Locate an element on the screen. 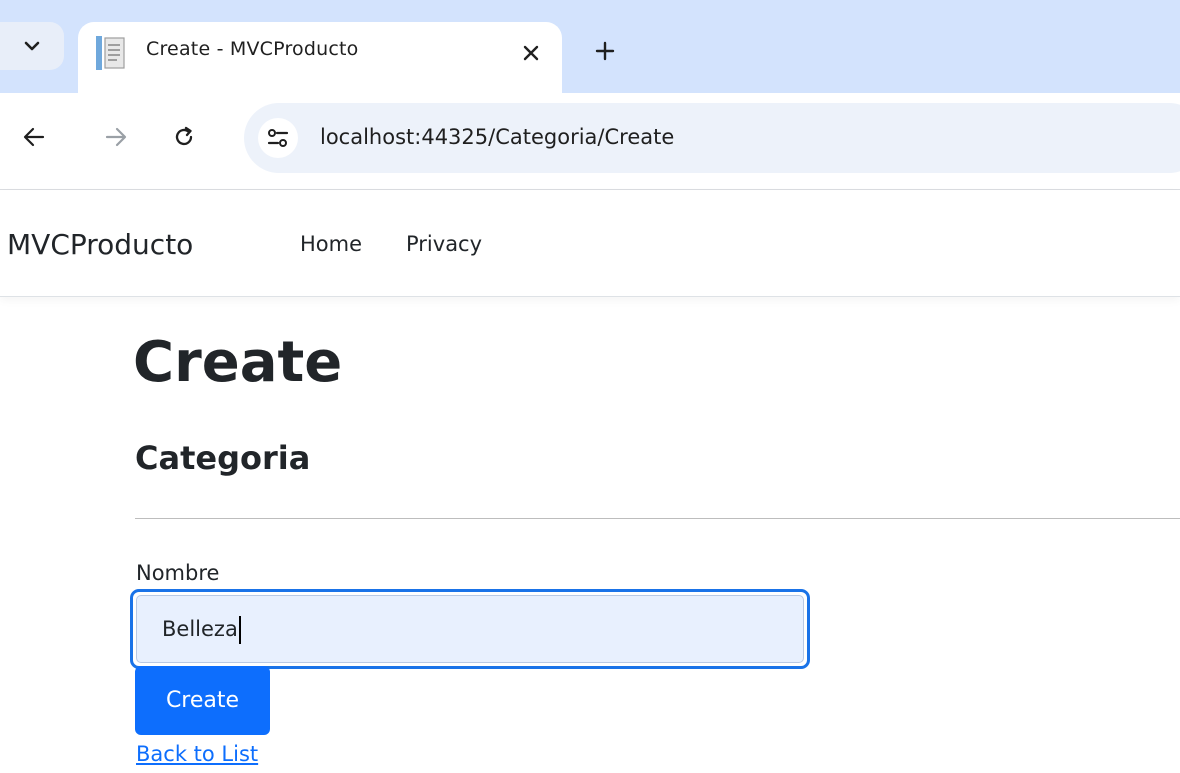 This screenshot has height=773, width=1180. navbar-brand: MVCProducto is located at coordinates (100, 244).